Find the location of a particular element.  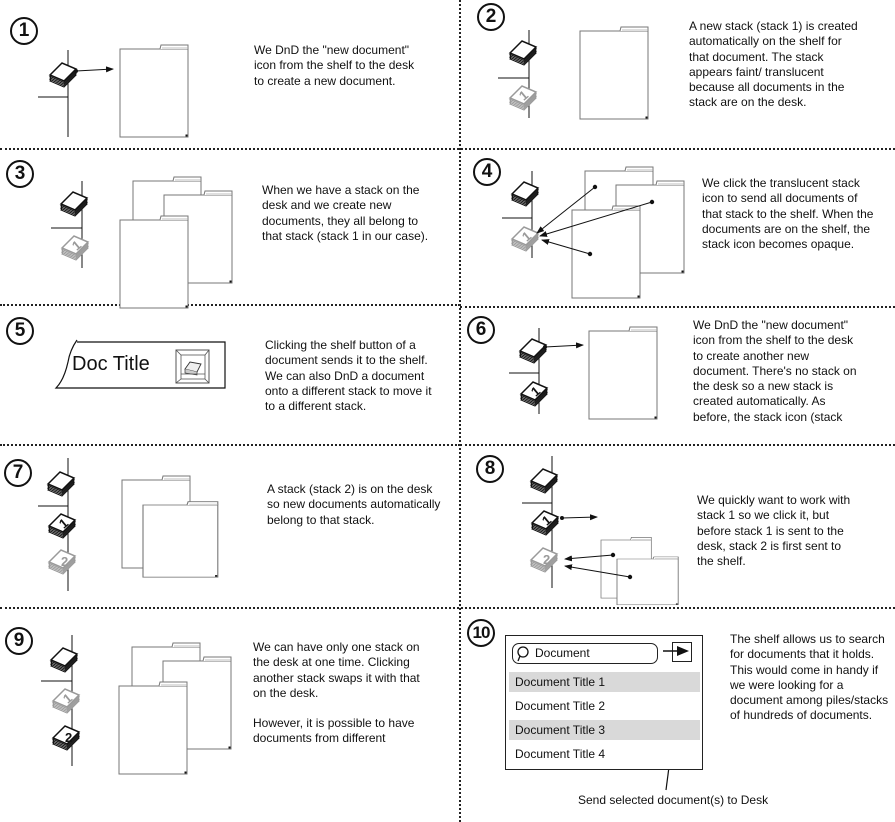

shelf-list-item: Document Title 4 is located at coordinates (604, 754).